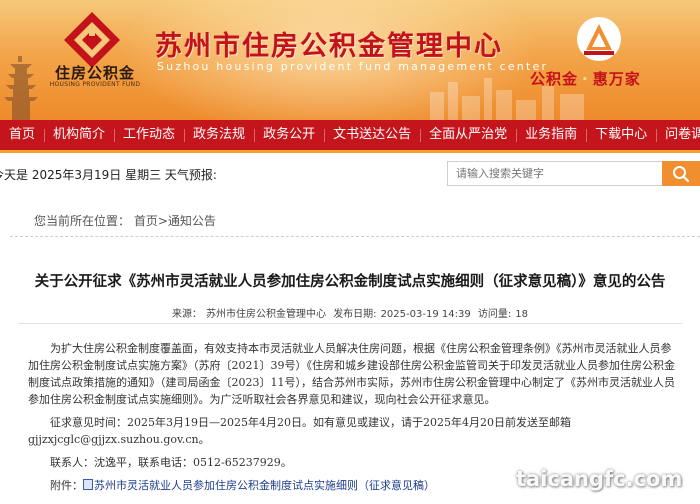 The image size is (700, 504). Describe the element at coordinates (495, 479) in the screenshot. I see `watermark-logo-icon` at that location.